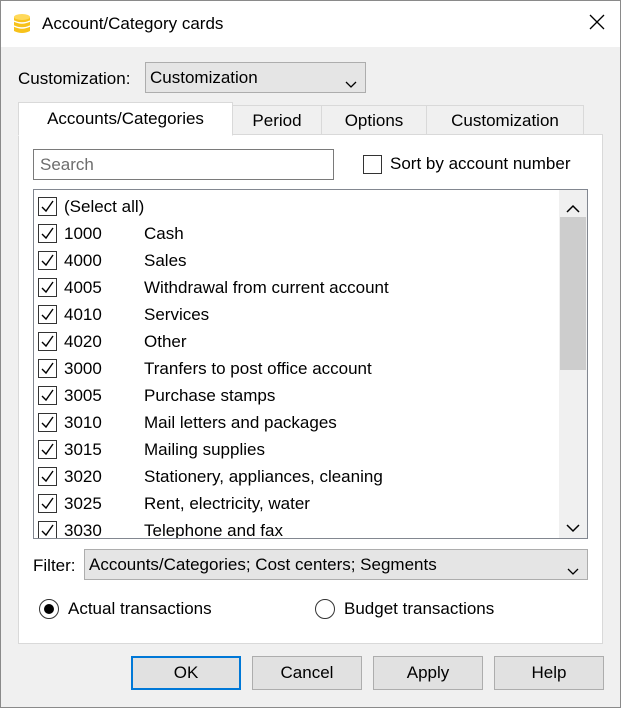 This screenshot has height=708, width=621. Describe the element at coordinates (204, 77) in the screenshot. I see `customization-value: Customization` at that location.